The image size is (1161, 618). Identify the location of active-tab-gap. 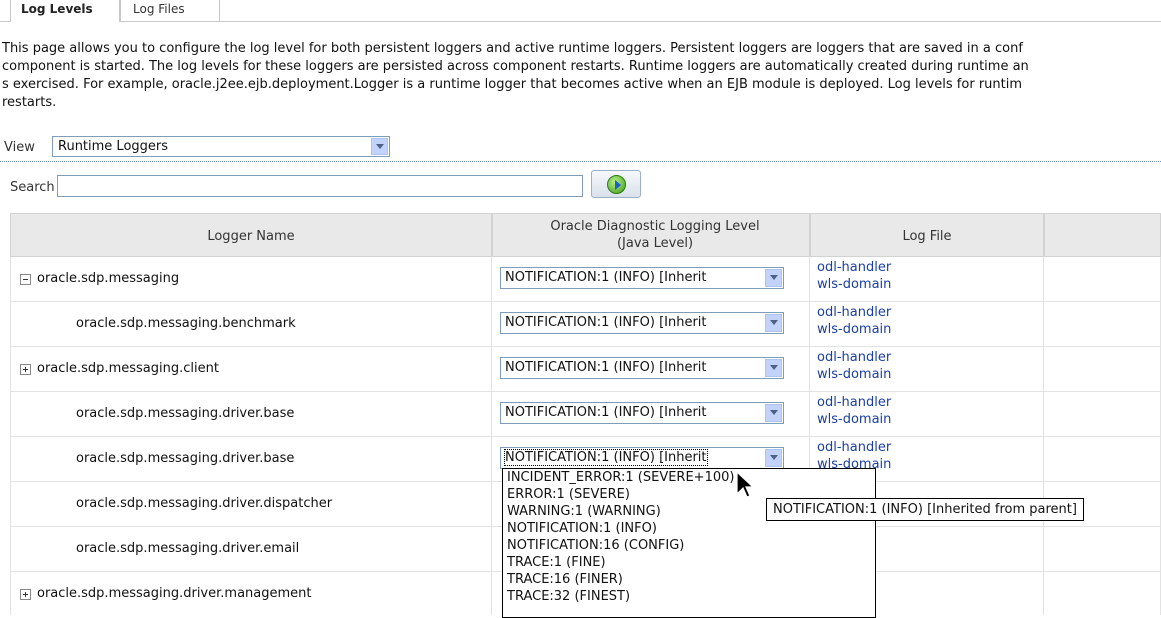
(65, 21).